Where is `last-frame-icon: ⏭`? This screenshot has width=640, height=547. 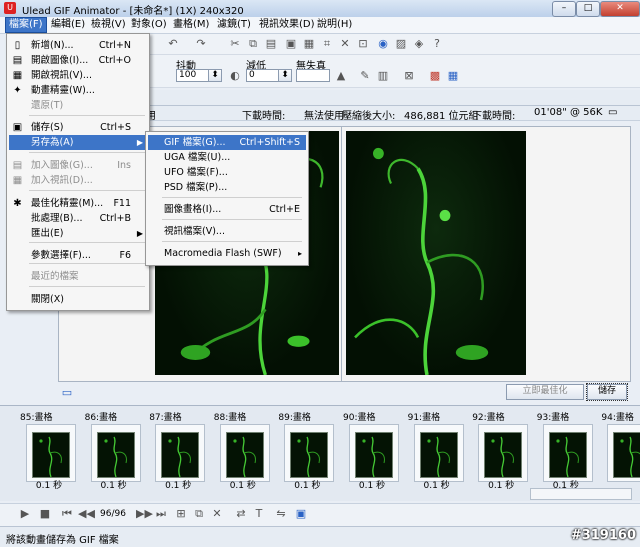
last-frame-icon: ⏭ is located at coordinates (161, 514).